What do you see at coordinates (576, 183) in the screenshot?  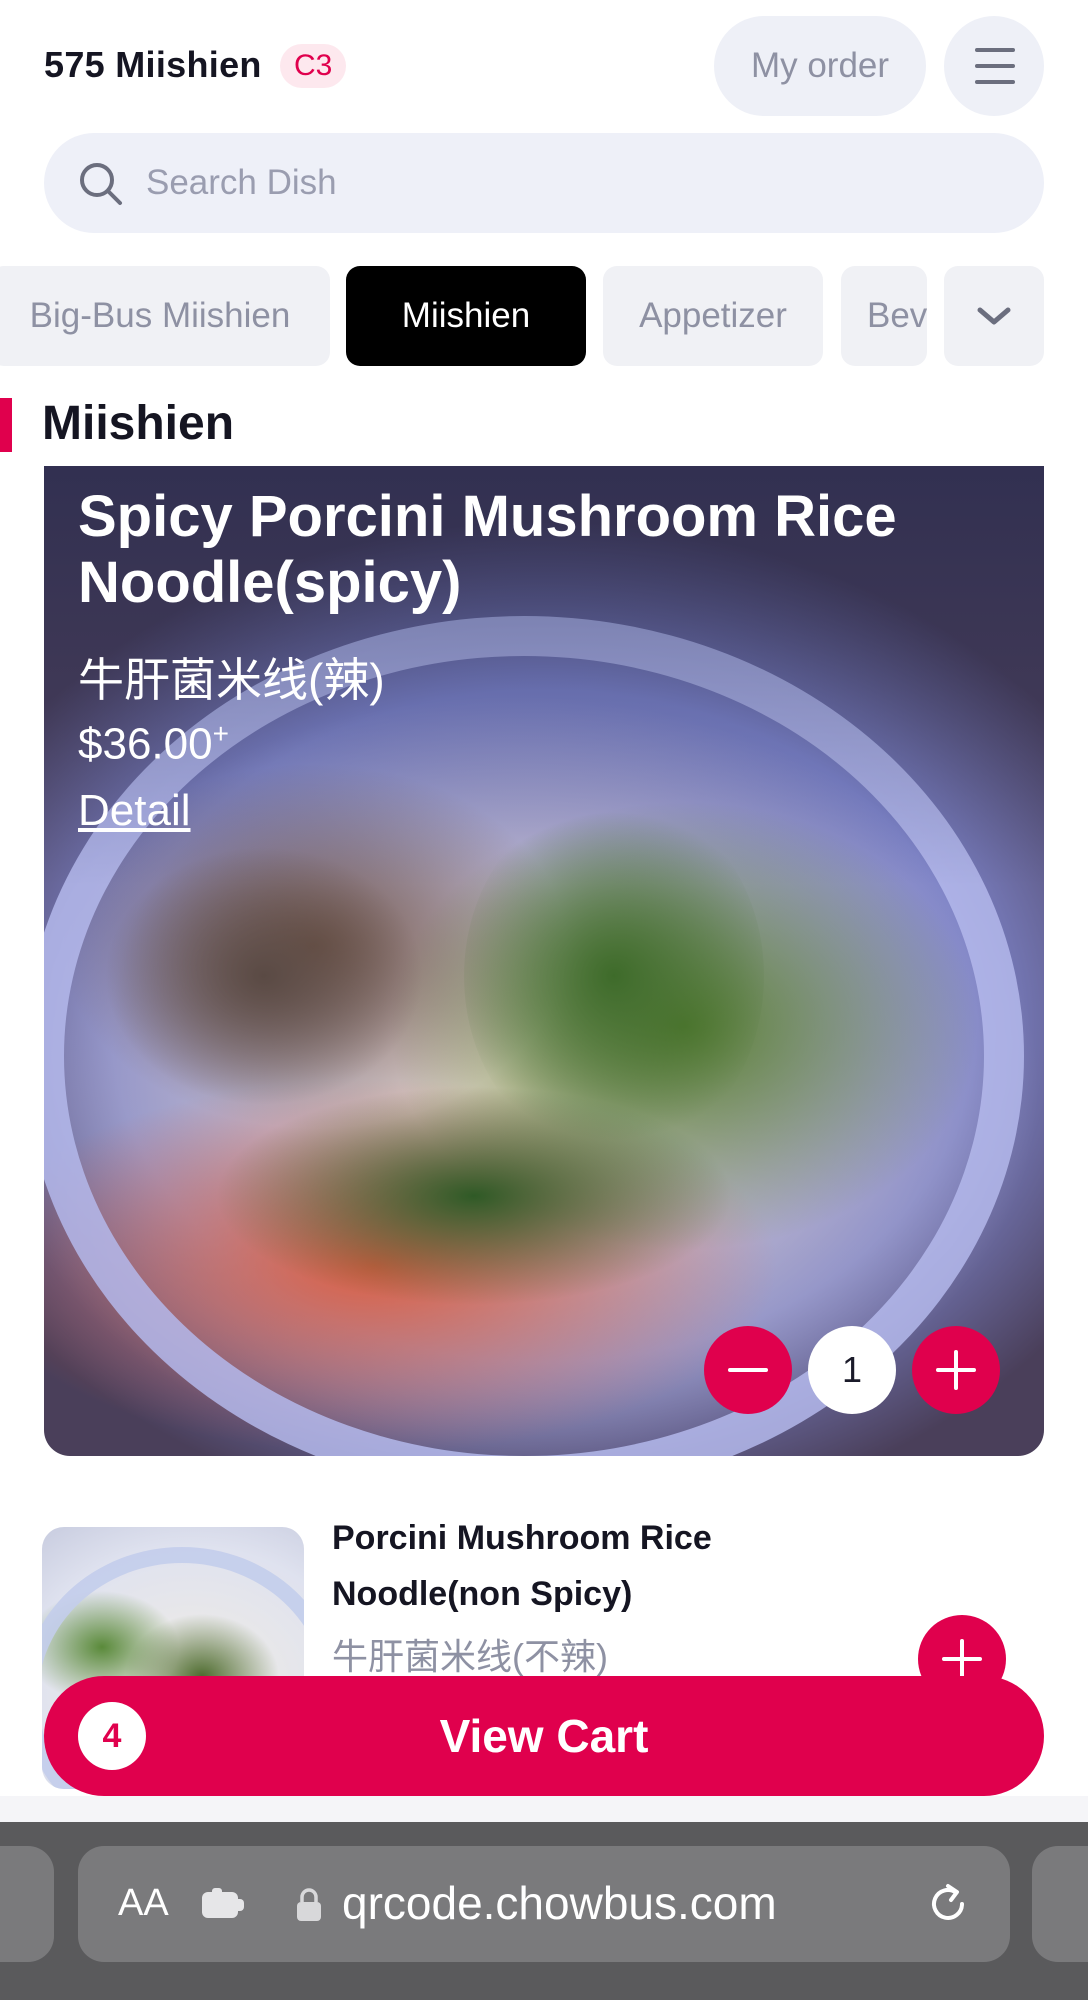 I see `search-input` at bounding box center [576, 183].